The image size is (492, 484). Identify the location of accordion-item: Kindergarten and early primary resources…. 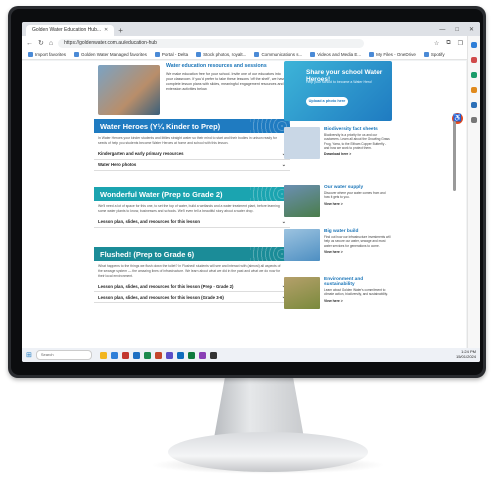
(192, 154).